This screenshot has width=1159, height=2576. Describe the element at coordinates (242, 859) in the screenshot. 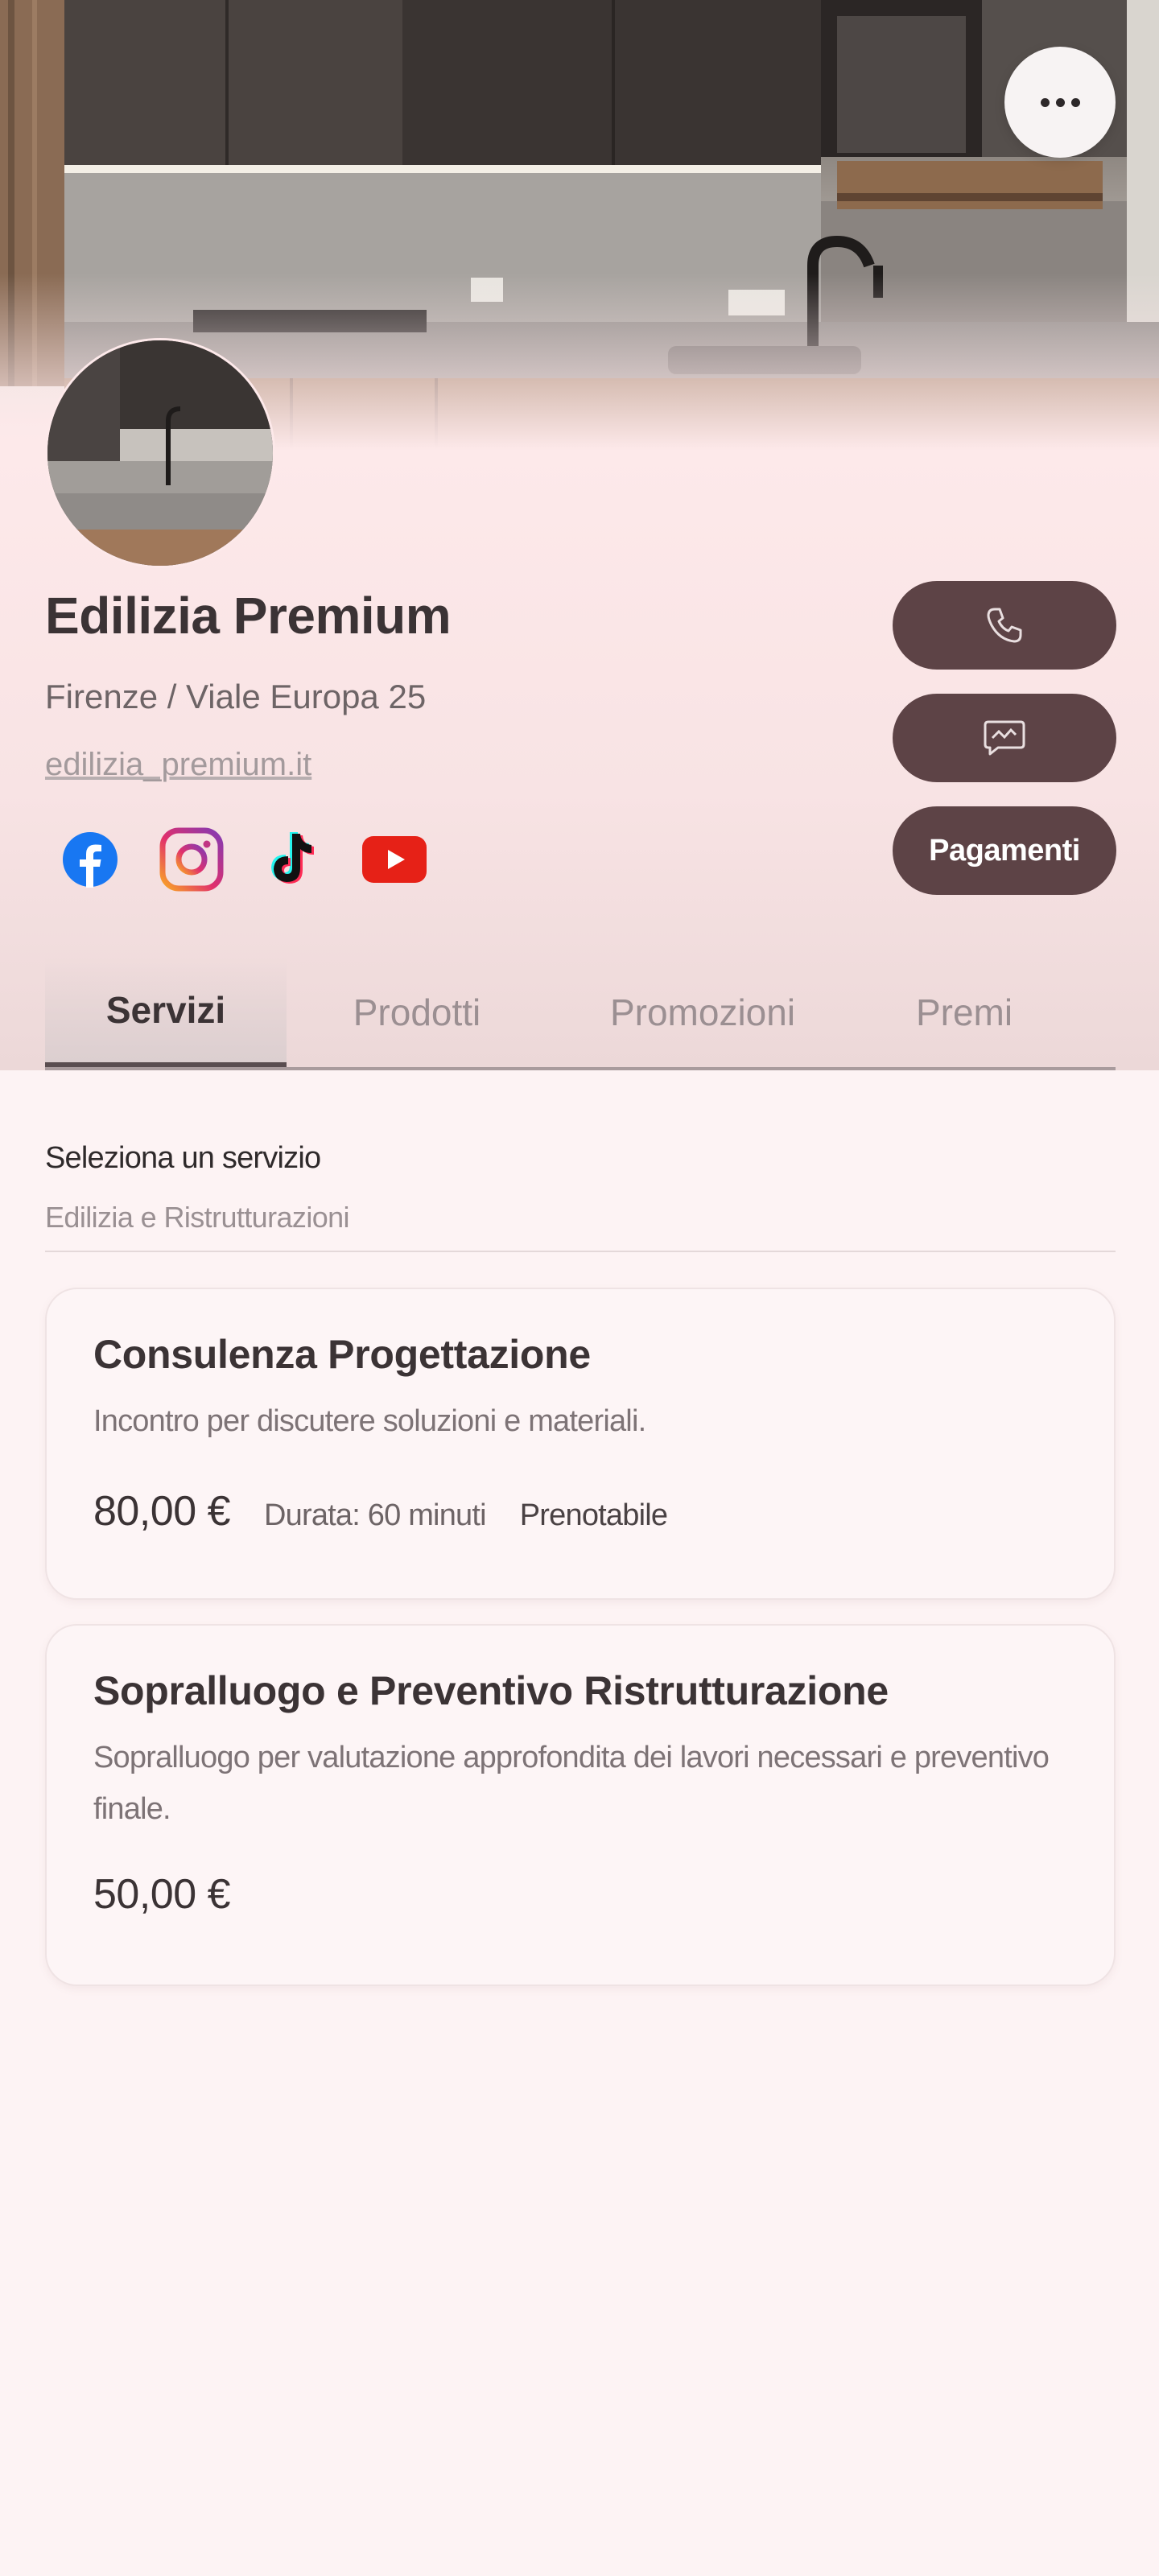

I see `social-links` at that location.